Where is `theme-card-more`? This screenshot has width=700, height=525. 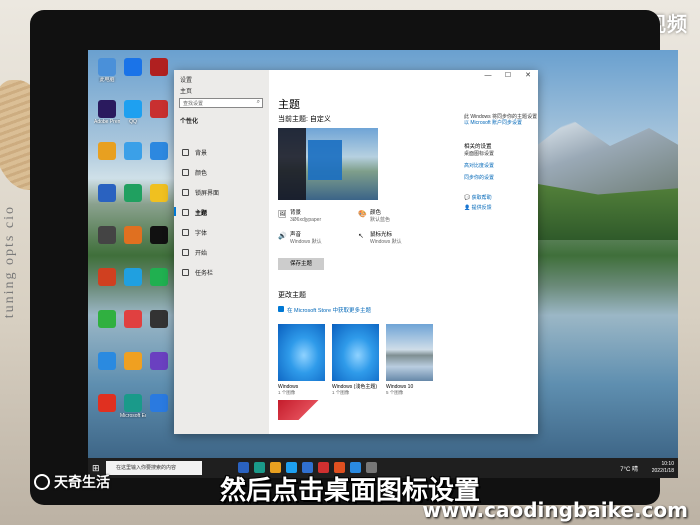 theme-card-more is located at coordinates (301, 410).